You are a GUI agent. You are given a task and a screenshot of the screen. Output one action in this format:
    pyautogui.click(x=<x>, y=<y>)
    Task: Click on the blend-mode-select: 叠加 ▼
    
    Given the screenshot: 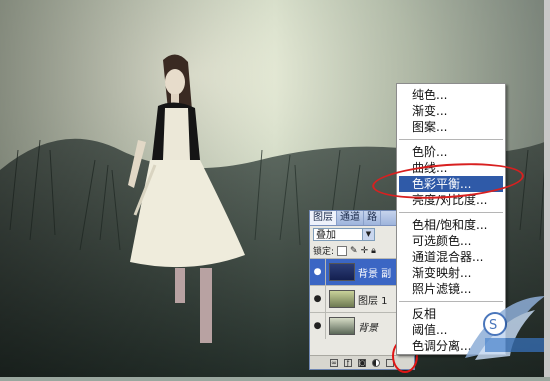 What is the action you would take?
    pyautogui.click(x=344, y=234)
    